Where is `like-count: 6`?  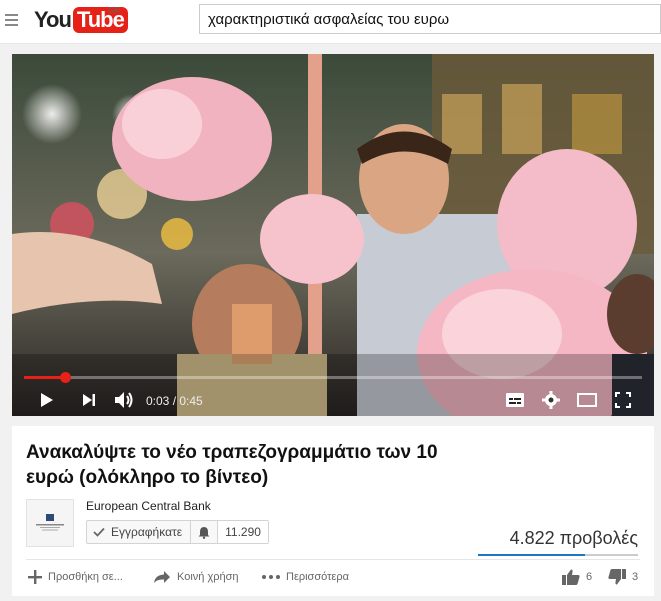
like-count: 6 is located at coordinates (589, 577).